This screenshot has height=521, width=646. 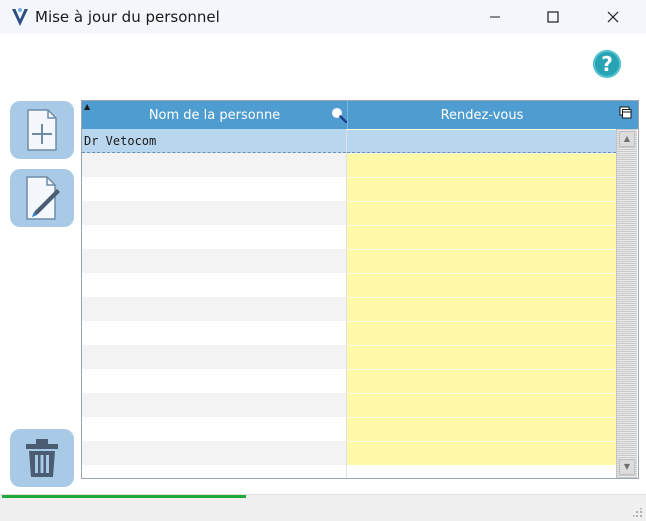 I want to click on column-header-name: Nom de la personne, so click(x=214, y=115).